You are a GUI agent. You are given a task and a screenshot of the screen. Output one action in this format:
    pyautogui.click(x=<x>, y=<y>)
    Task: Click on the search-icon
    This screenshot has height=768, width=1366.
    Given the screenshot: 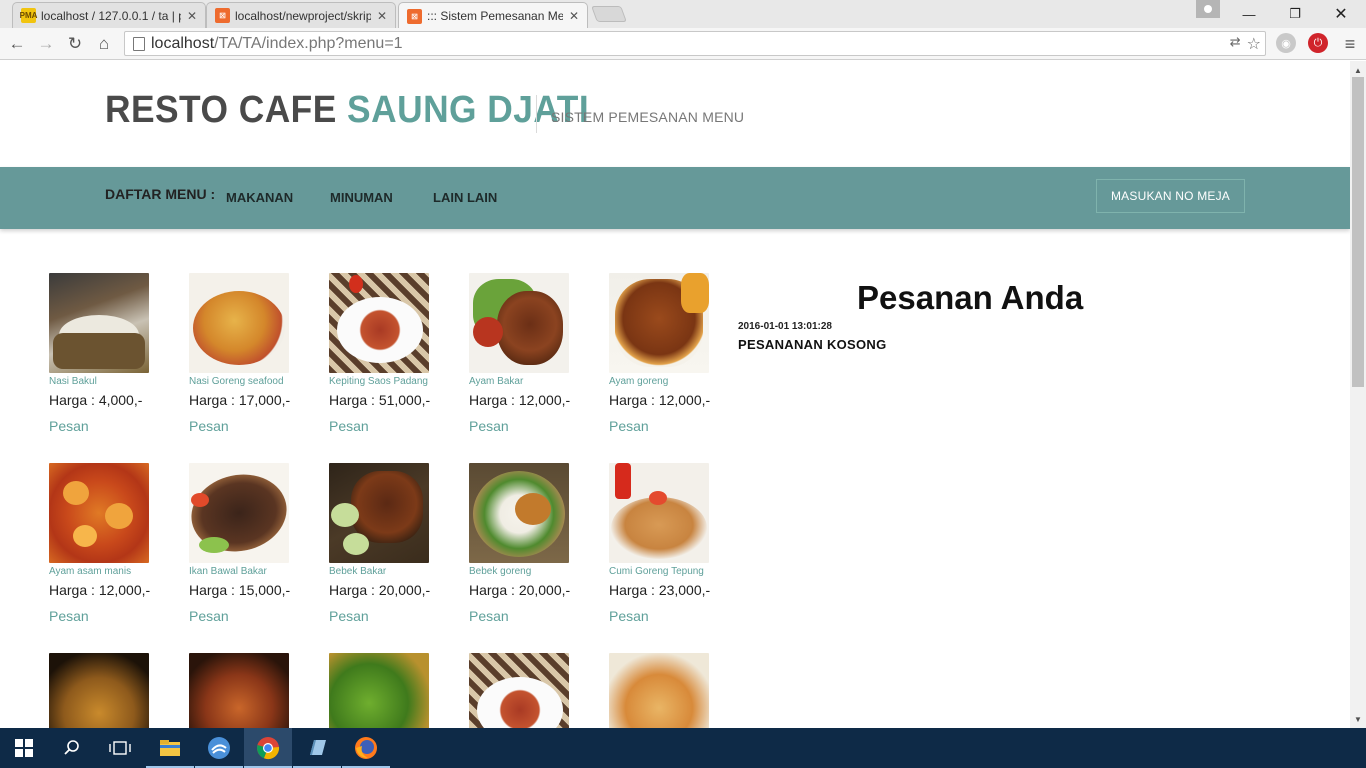 What is the action you would take?
    pyautogui.click(x=72, y=748)
    